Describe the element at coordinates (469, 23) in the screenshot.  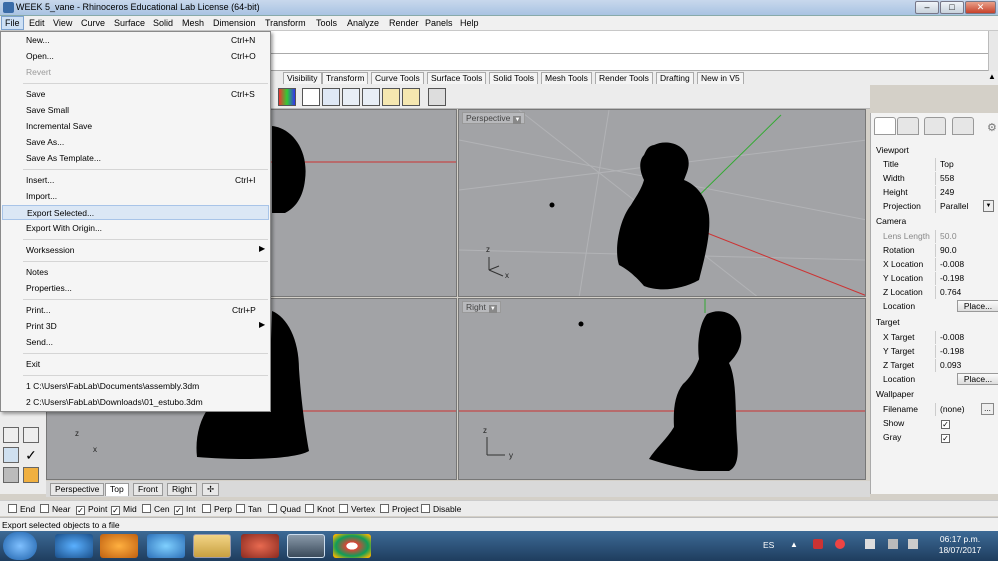
I see `menu-help: Help` at that location.